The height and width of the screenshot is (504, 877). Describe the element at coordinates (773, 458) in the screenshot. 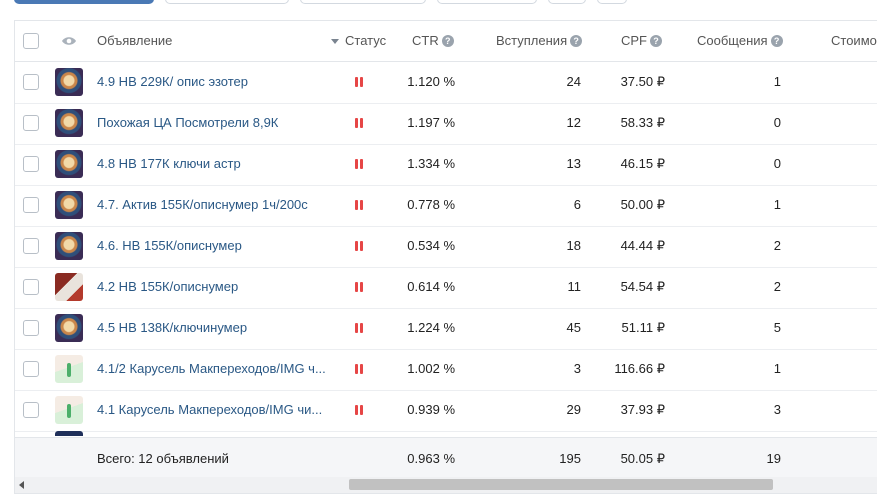

I see `total-messages: 19` at that location.